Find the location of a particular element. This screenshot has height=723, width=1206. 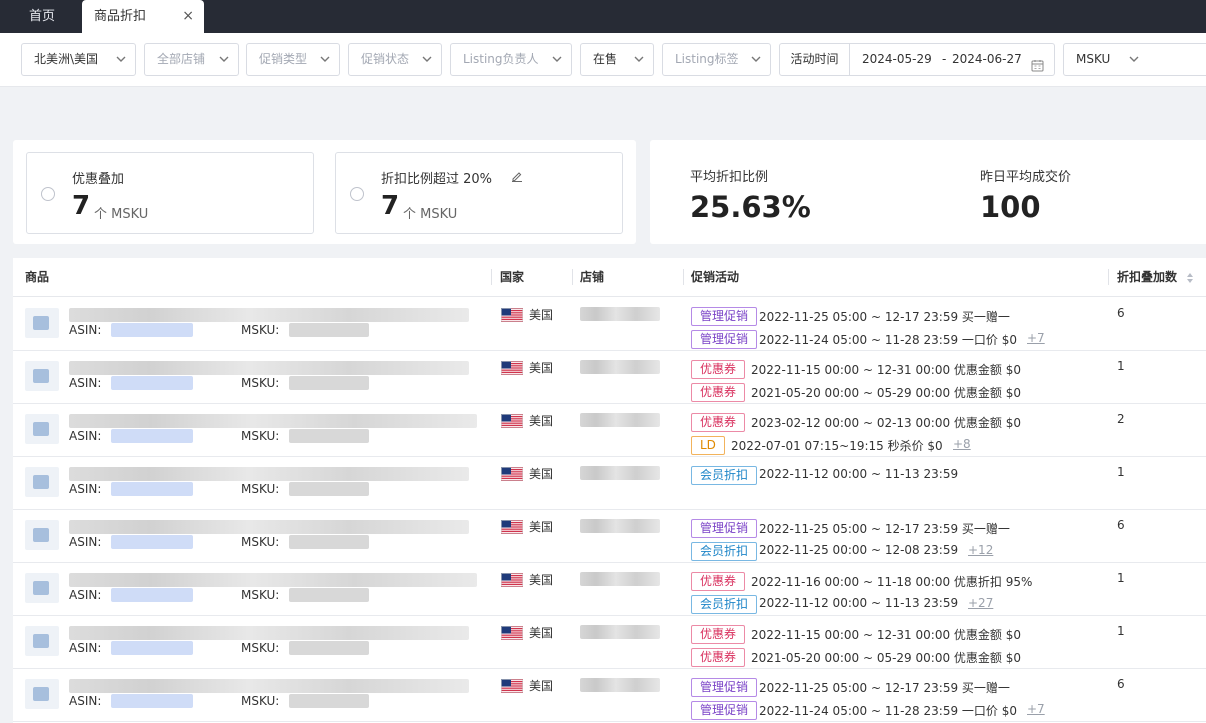

over-ratio-radio is located at coordinates (357, 194).